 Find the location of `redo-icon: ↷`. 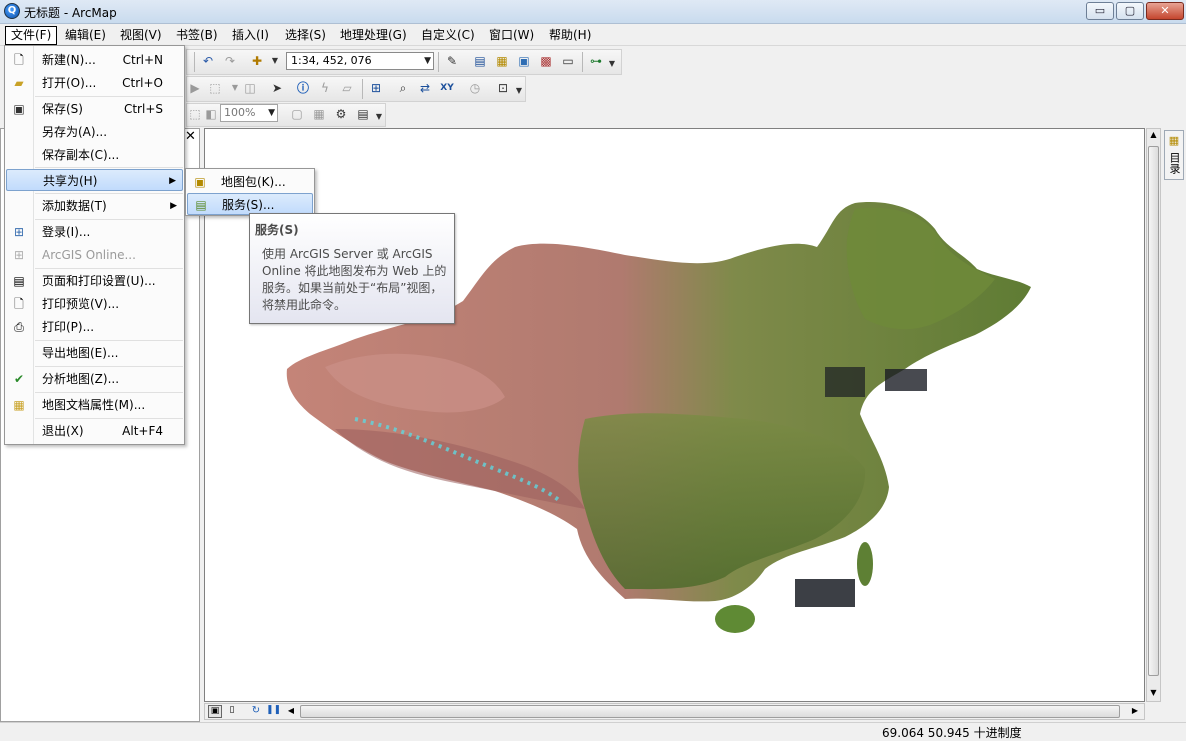

redo-icon: ↷ is located at coordinates (230, 61).